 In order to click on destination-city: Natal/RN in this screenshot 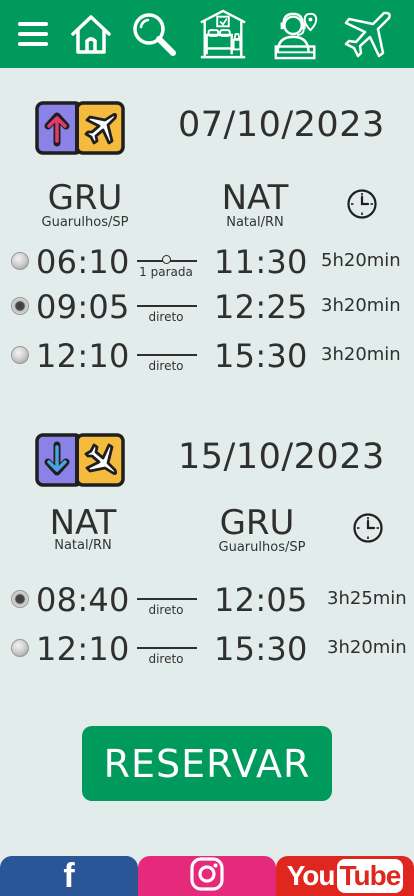, I will do `click(255, 222)`.